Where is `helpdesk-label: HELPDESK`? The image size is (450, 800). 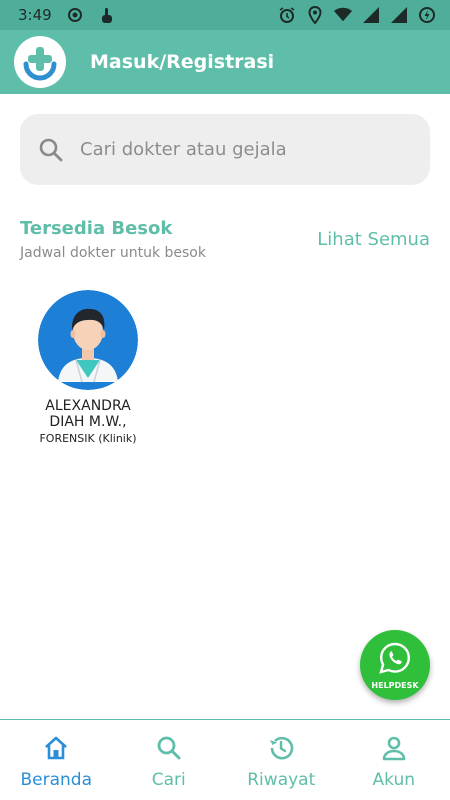
helpdesk-label: HELPDESK is located at coordinates (395, 685).